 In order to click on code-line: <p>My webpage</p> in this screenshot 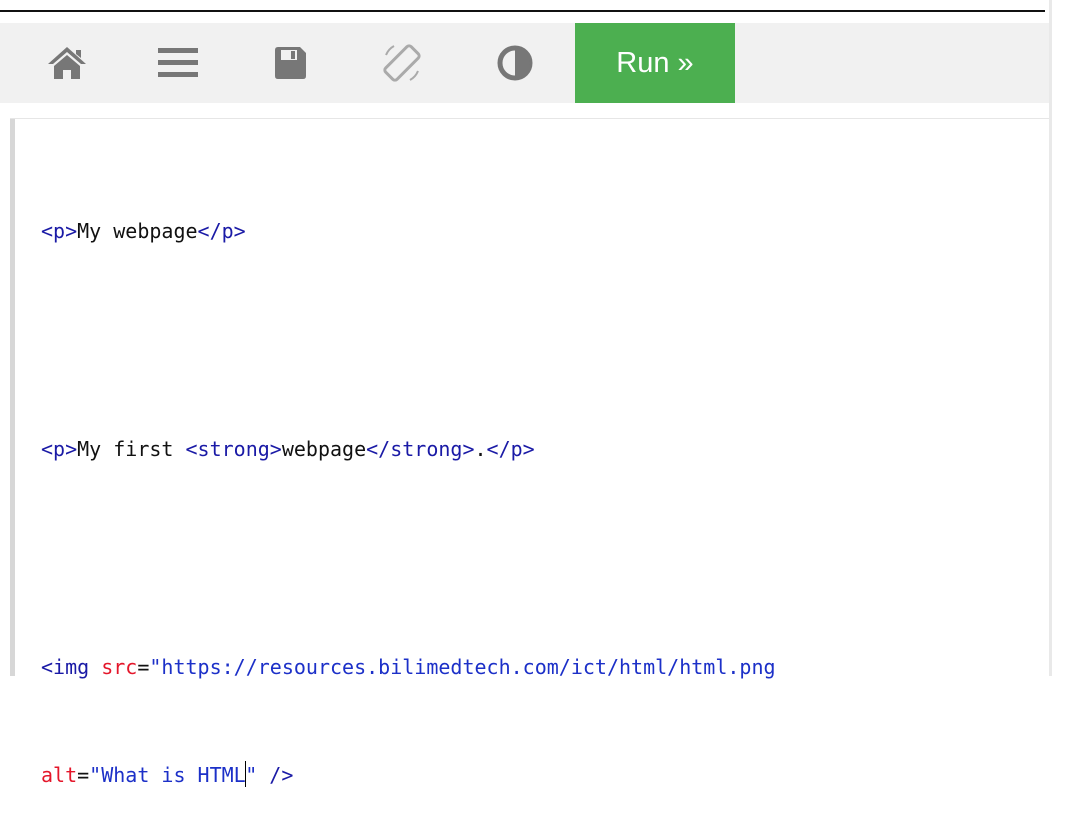, I will do `click(543, 231)`.